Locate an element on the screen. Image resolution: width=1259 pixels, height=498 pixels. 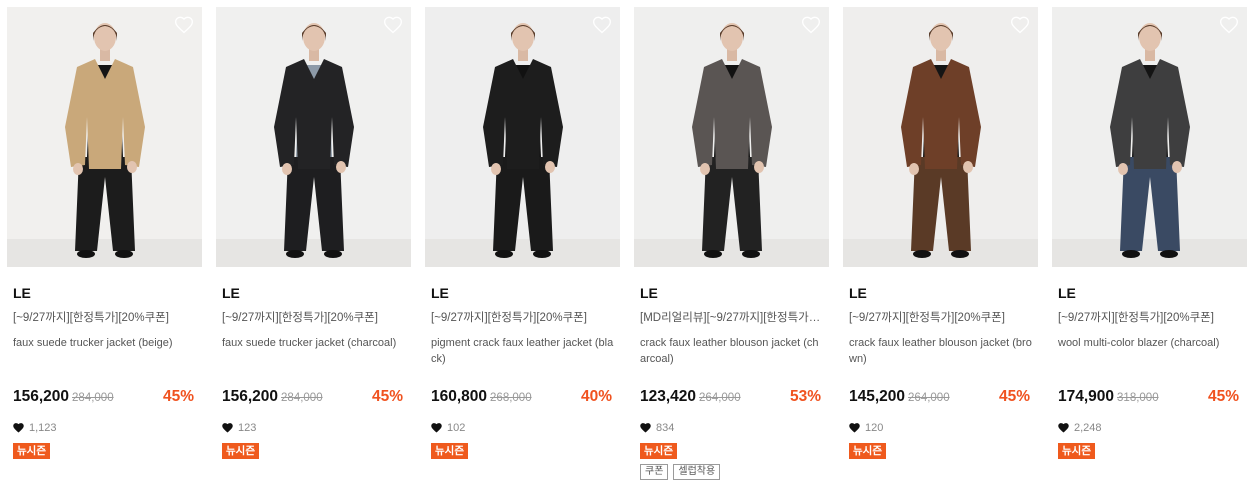
product-tag: 쿠폰 is located at coordinates (654, 472).